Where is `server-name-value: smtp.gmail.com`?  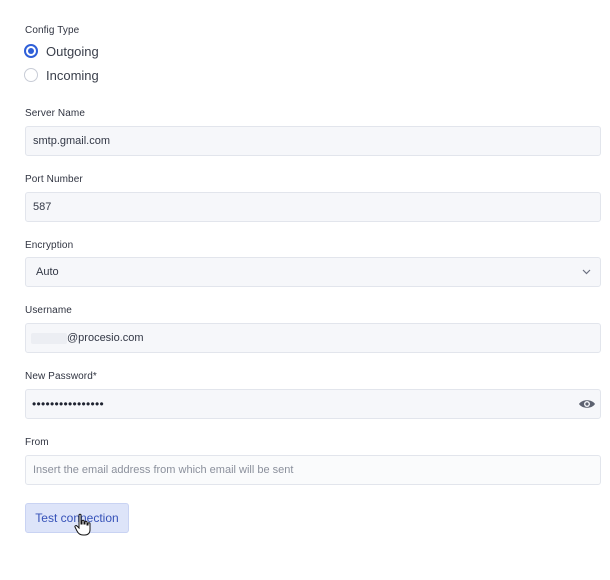
server-name-value: smtp.gmail.com is located at coordinates (72, 141).